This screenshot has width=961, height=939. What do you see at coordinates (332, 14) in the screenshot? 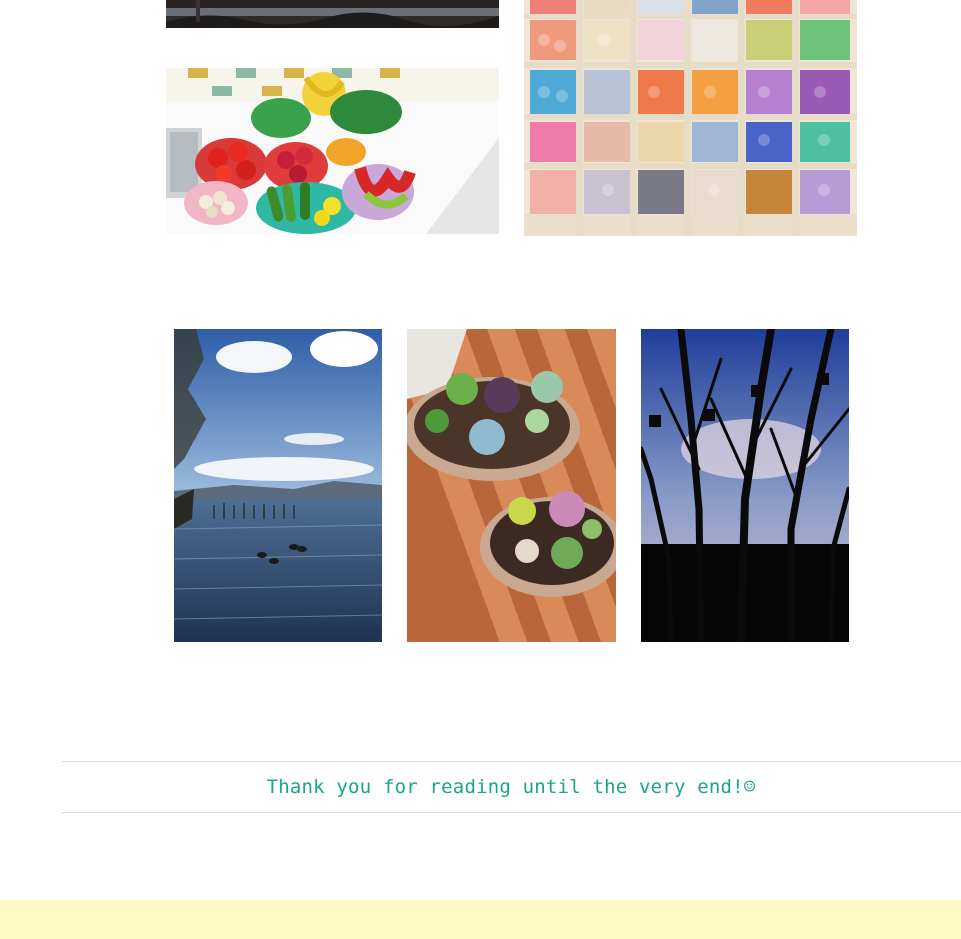
I see `photo-landscape-strip` at bounding box center [332, 14].